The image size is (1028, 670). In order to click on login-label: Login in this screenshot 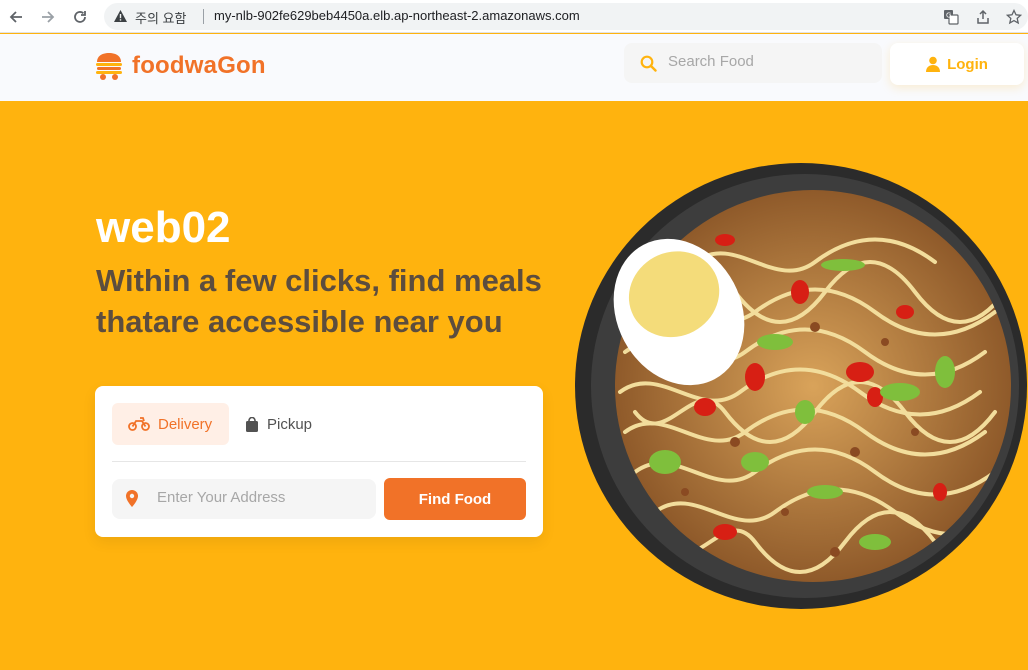, I will do `click(967, 64)`.